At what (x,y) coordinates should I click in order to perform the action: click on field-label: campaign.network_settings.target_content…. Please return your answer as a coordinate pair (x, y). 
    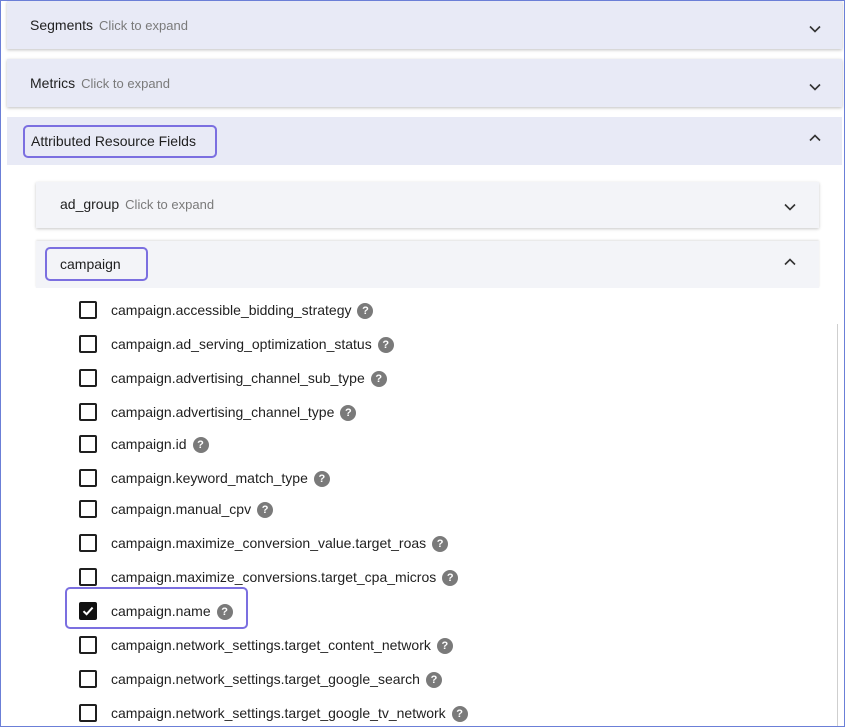
    Looking at the image, I should click on (282, 645).